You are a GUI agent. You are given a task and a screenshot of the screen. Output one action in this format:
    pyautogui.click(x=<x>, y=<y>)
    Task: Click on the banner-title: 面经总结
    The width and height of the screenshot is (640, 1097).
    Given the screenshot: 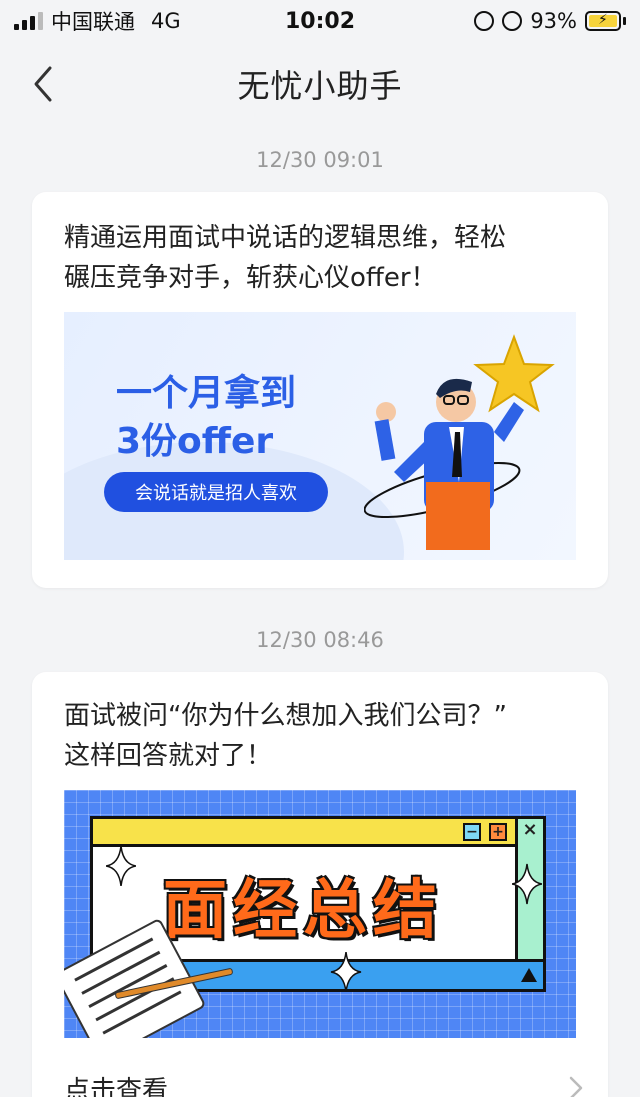 What is the action you would take?
    pyautogui.click(x=303, y=911)
    